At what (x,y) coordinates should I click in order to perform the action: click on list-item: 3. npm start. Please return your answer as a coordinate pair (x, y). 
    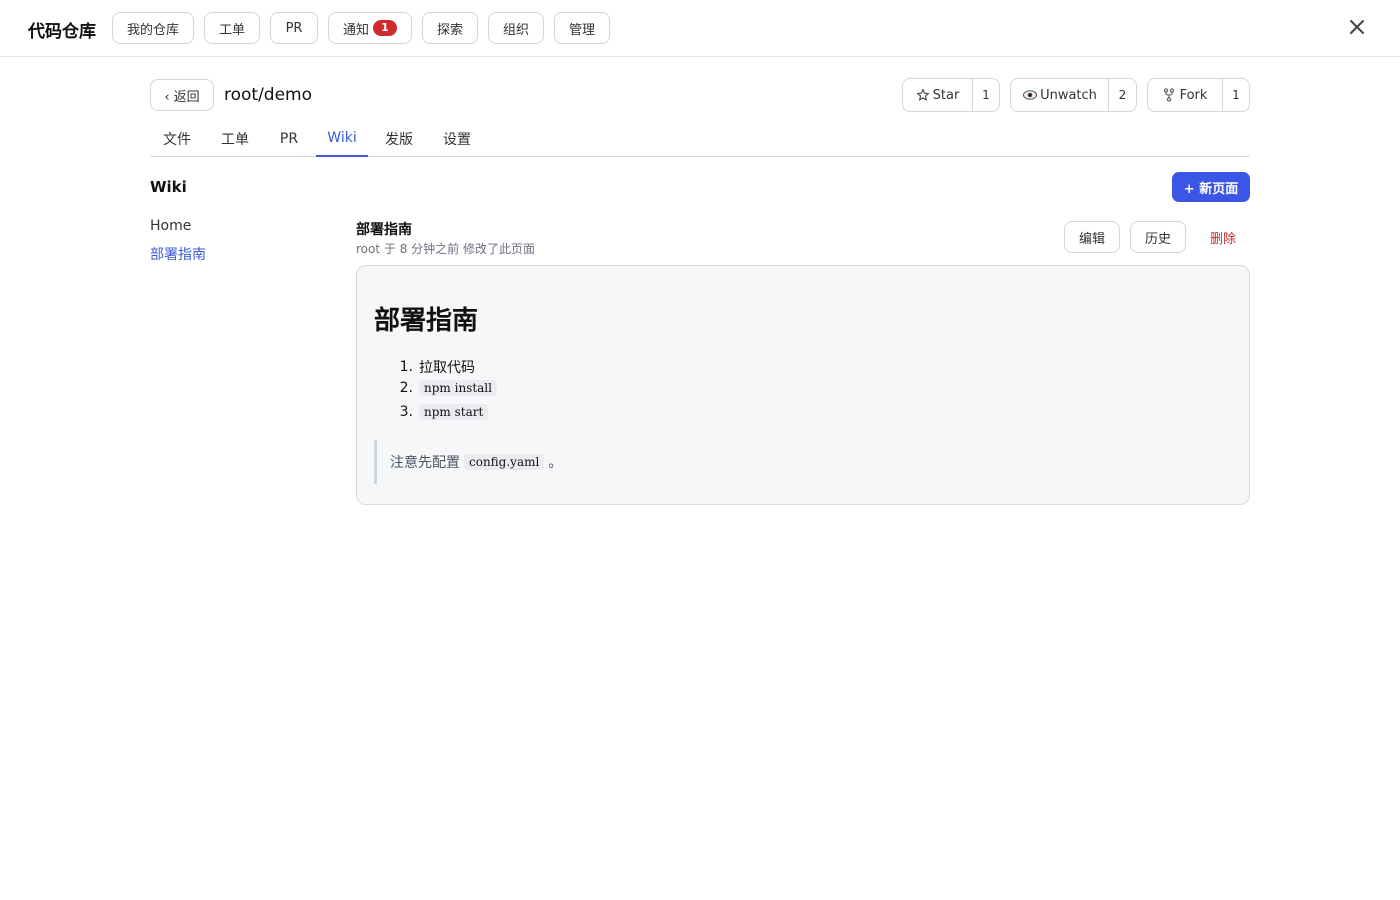
    Looking at the image, I should click on (443, 412).